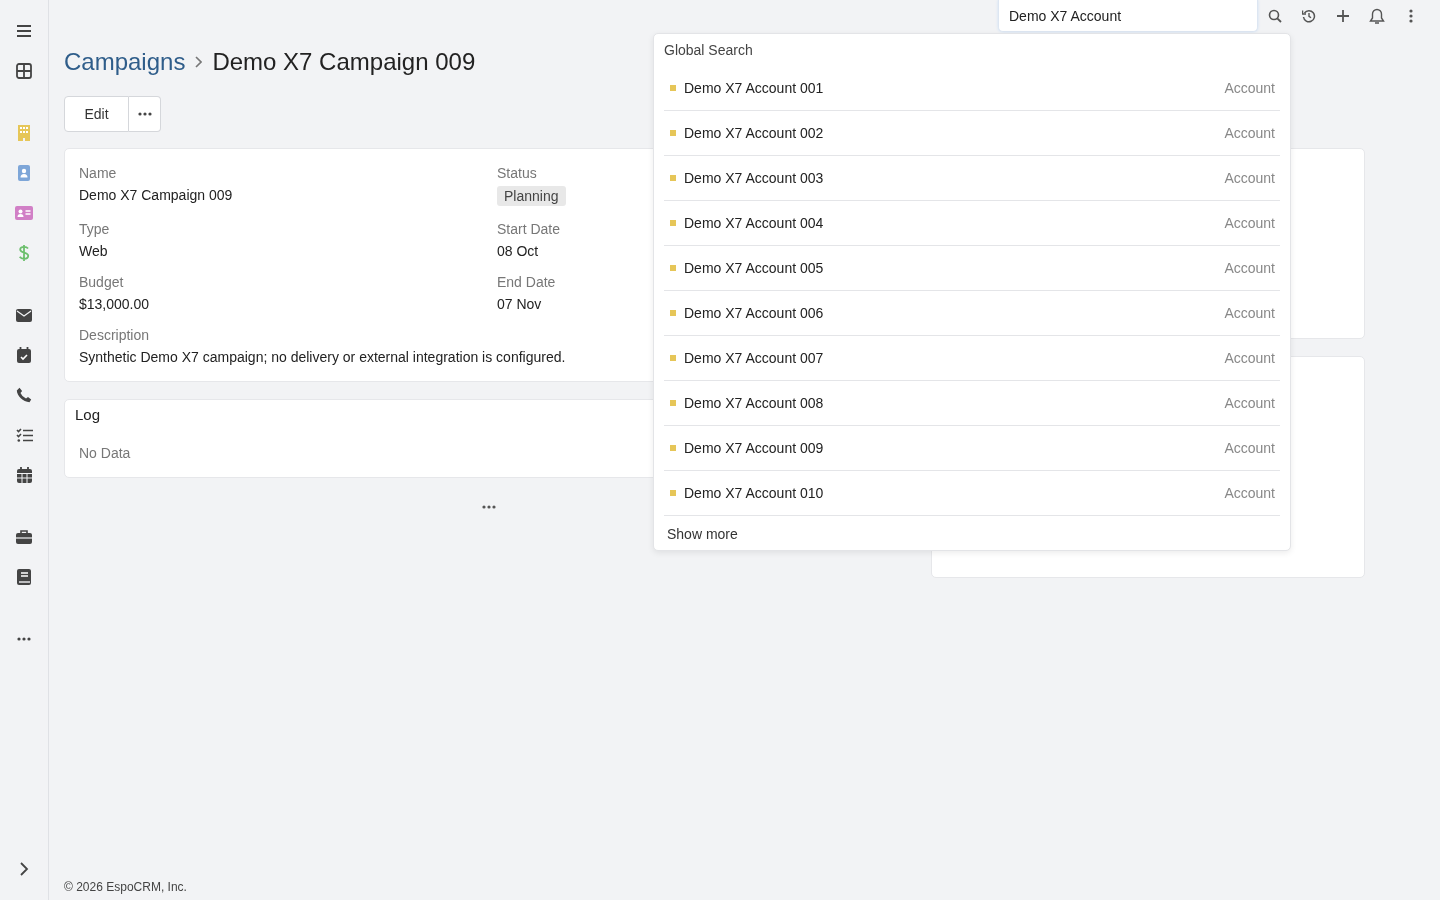  Describe the element at coordinates (24, 315) in the screenshot. I see `envelope-icon` at that location.